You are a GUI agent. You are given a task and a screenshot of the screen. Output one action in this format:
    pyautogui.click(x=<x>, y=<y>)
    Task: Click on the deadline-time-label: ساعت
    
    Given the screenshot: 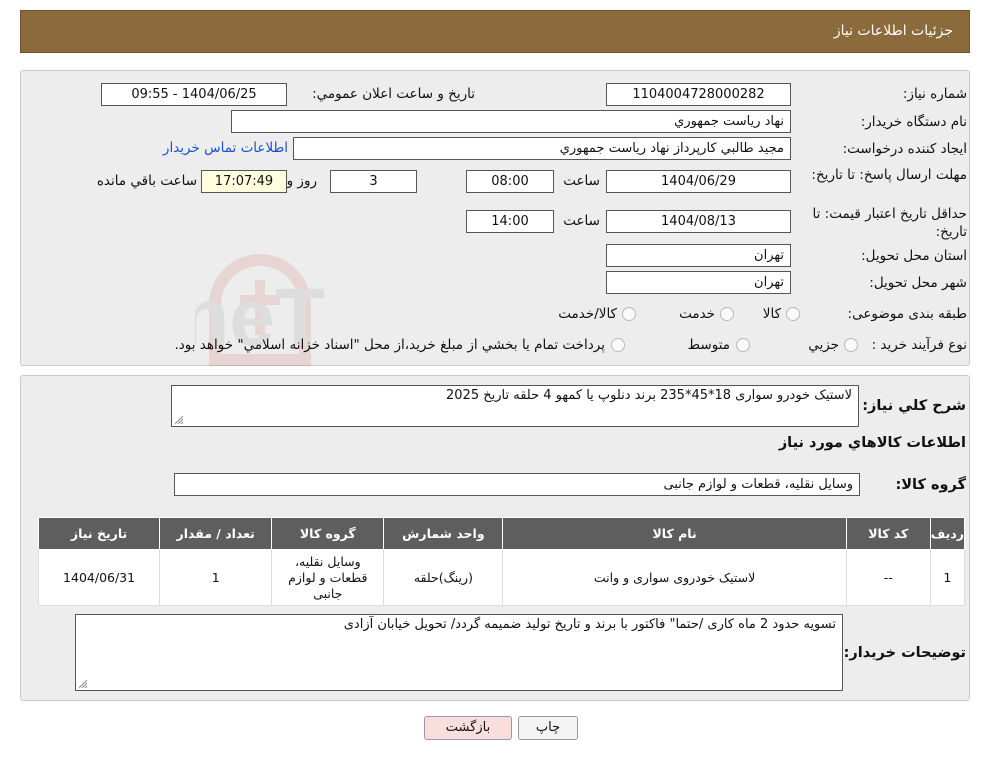 What is the action you would take?
    pyautogui.click(x=581, y=181)
    